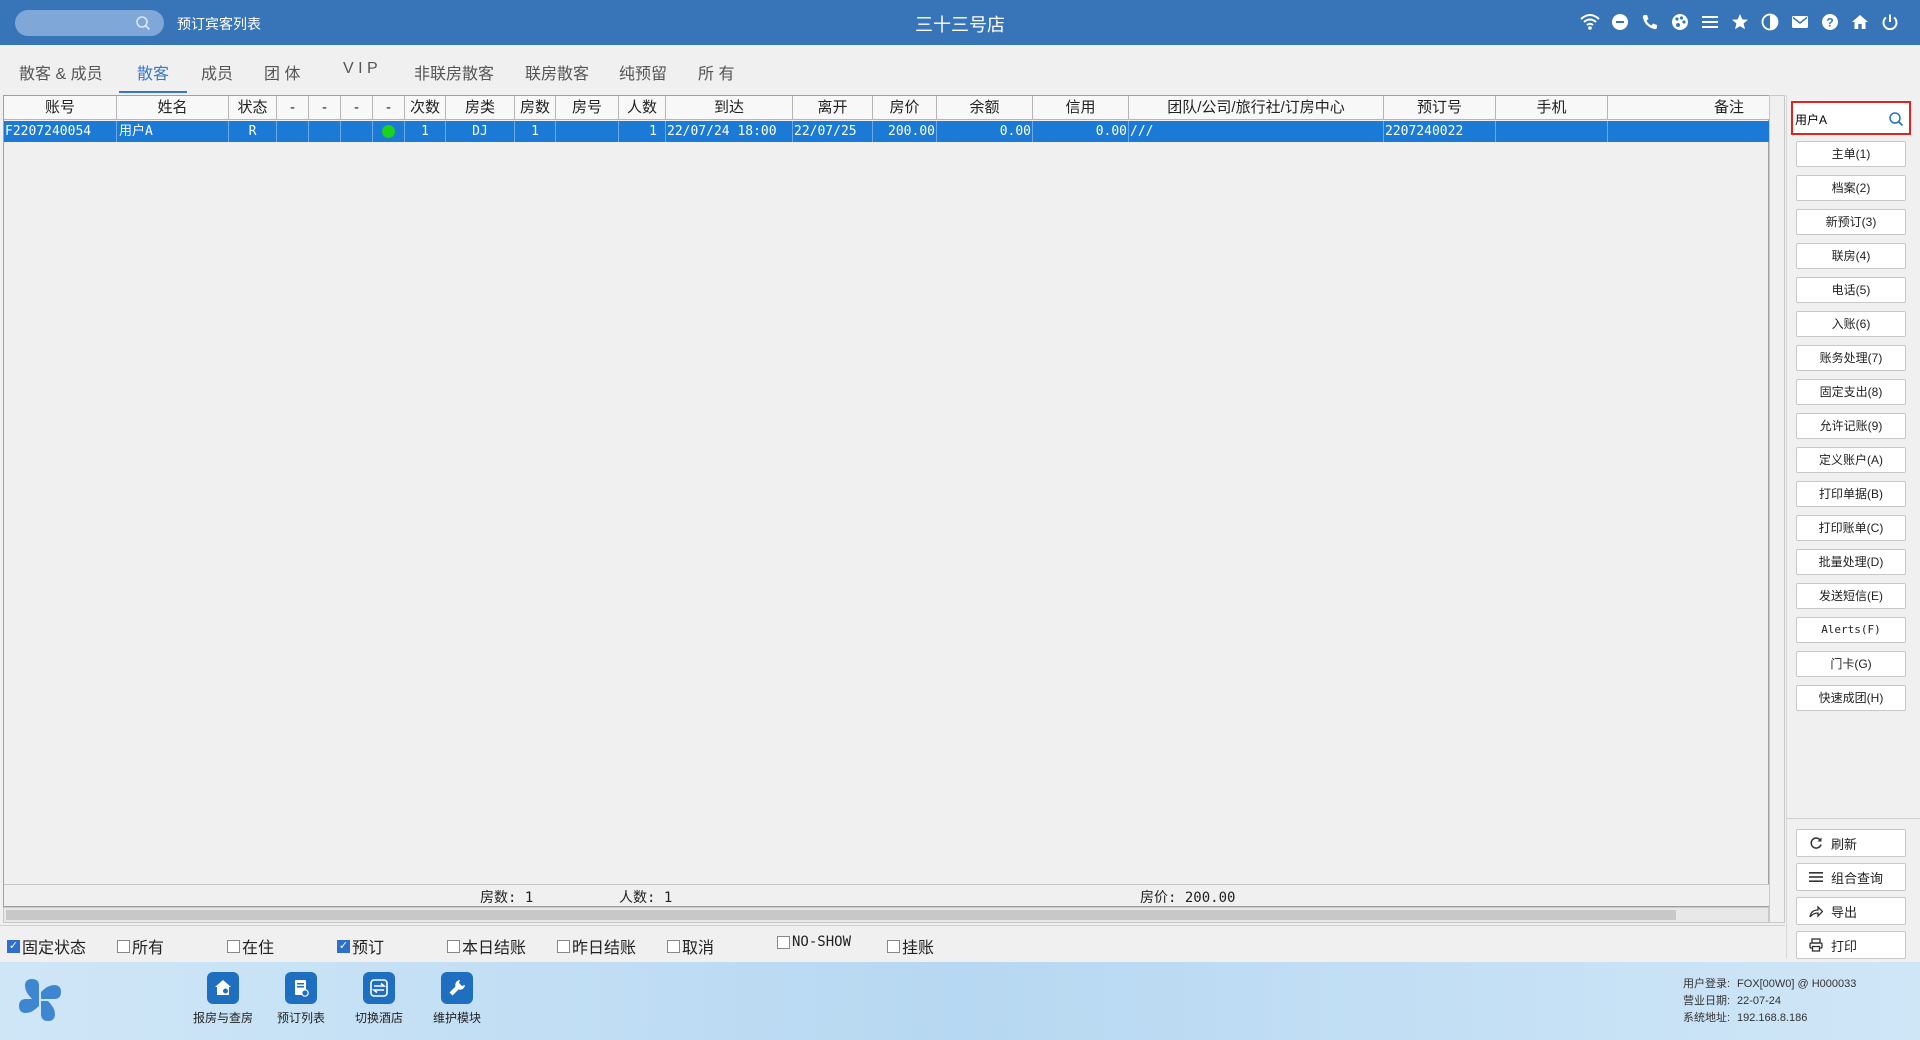  Describe the element at coordinates (1851, 630) in the screenshot. I see `alerts-button: Alerts(F)` at that location.